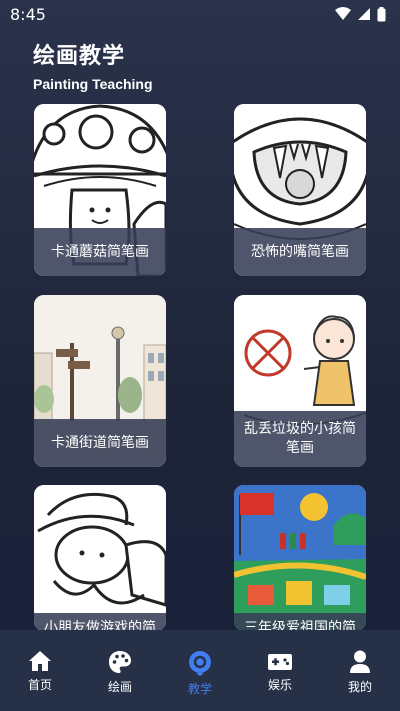 Image resolution: width=400 pixels, height=711 pixels. I want to click on card-caption: 卡通街道简笔画, so click(100, 443).